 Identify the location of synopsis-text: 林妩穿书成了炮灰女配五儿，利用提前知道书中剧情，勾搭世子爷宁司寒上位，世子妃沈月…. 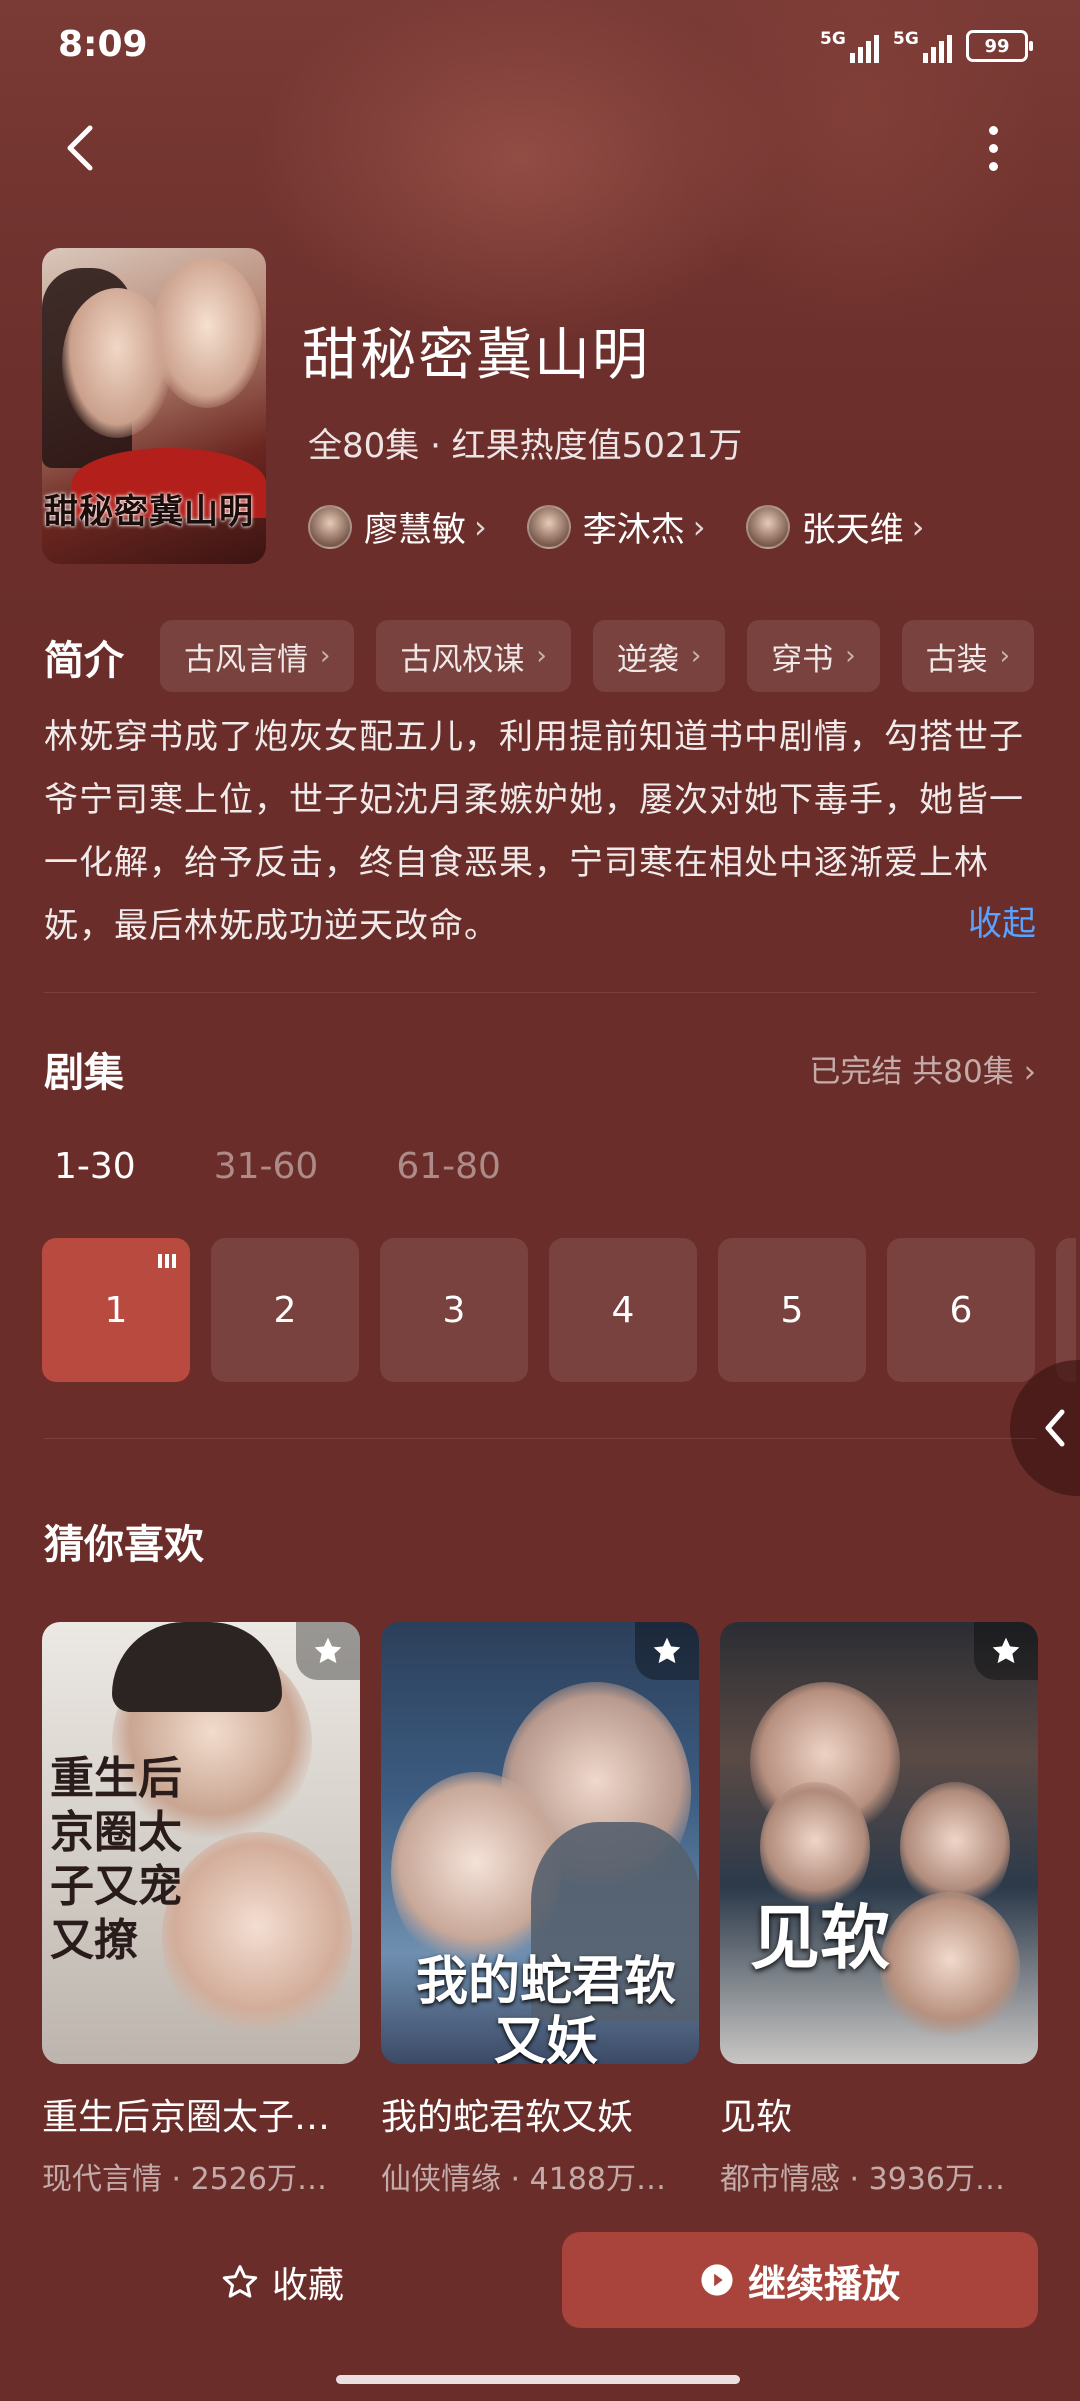
(534, 831).